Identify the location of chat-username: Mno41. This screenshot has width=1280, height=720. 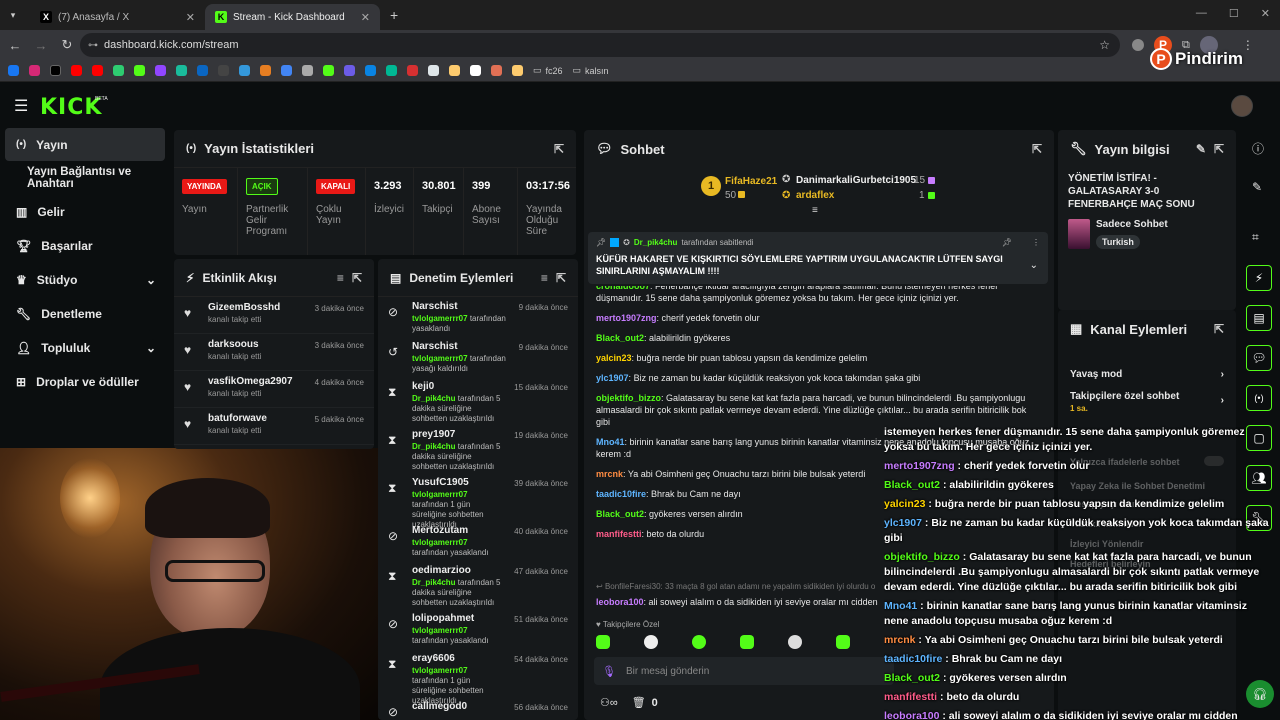
(610, 442).